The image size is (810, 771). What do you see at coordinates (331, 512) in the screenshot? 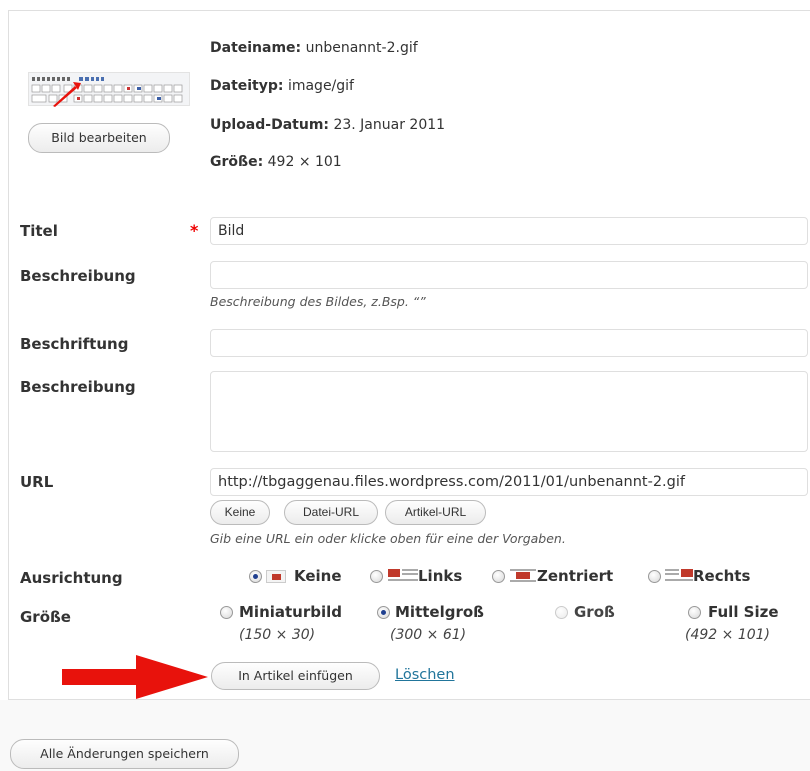
I see `url-file-button: Datei-URL` at bounding box center [331, 512].